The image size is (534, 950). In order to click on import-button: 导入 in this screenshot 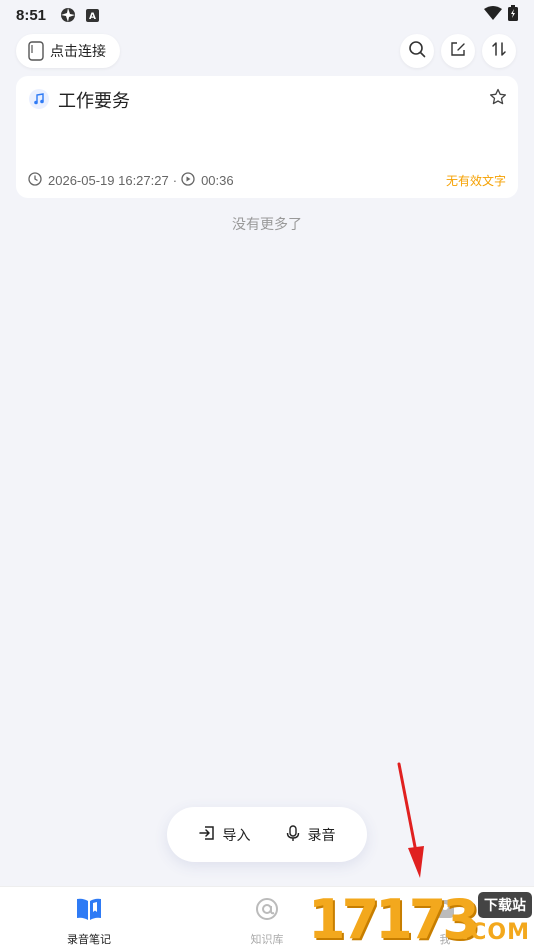, I will do `click(224, 835)`.